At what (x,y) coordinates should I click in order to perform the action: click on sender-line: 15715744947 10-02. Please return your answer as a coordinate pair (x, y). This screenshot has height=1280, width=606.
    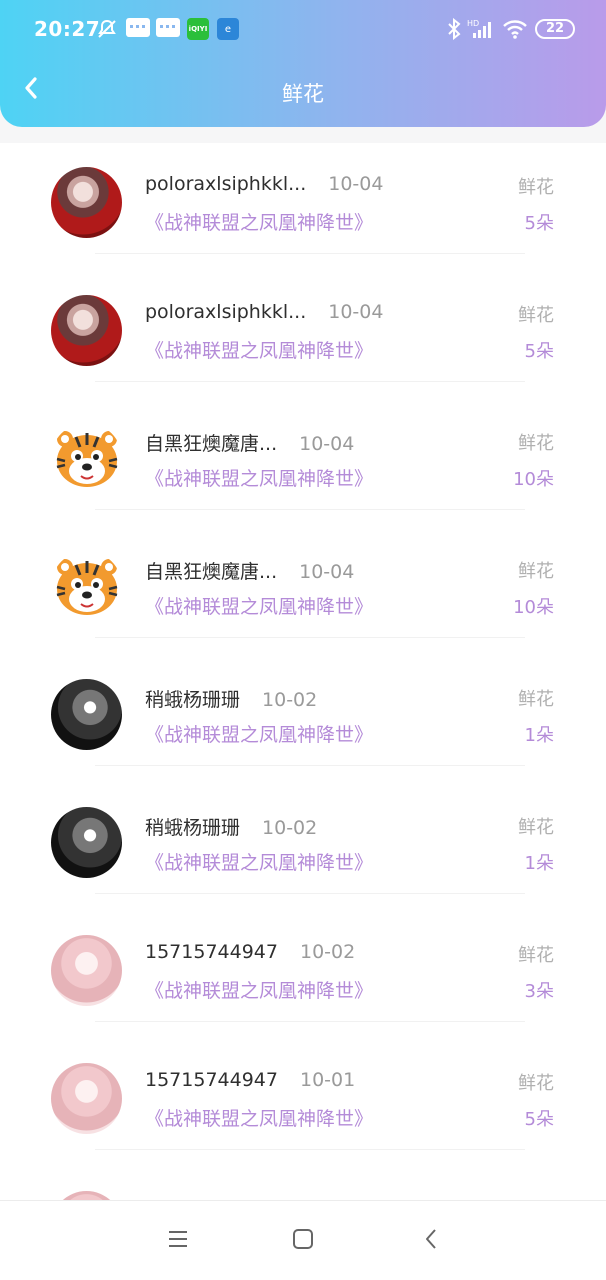
    Looking at the image, I should click on (250, 952).